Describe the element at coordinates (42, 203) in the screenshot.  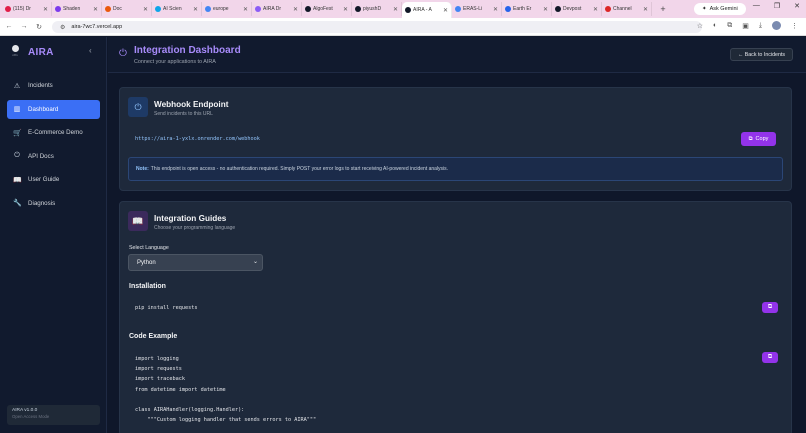
I see `sidebar-item-label: Diagnosis` at that location.